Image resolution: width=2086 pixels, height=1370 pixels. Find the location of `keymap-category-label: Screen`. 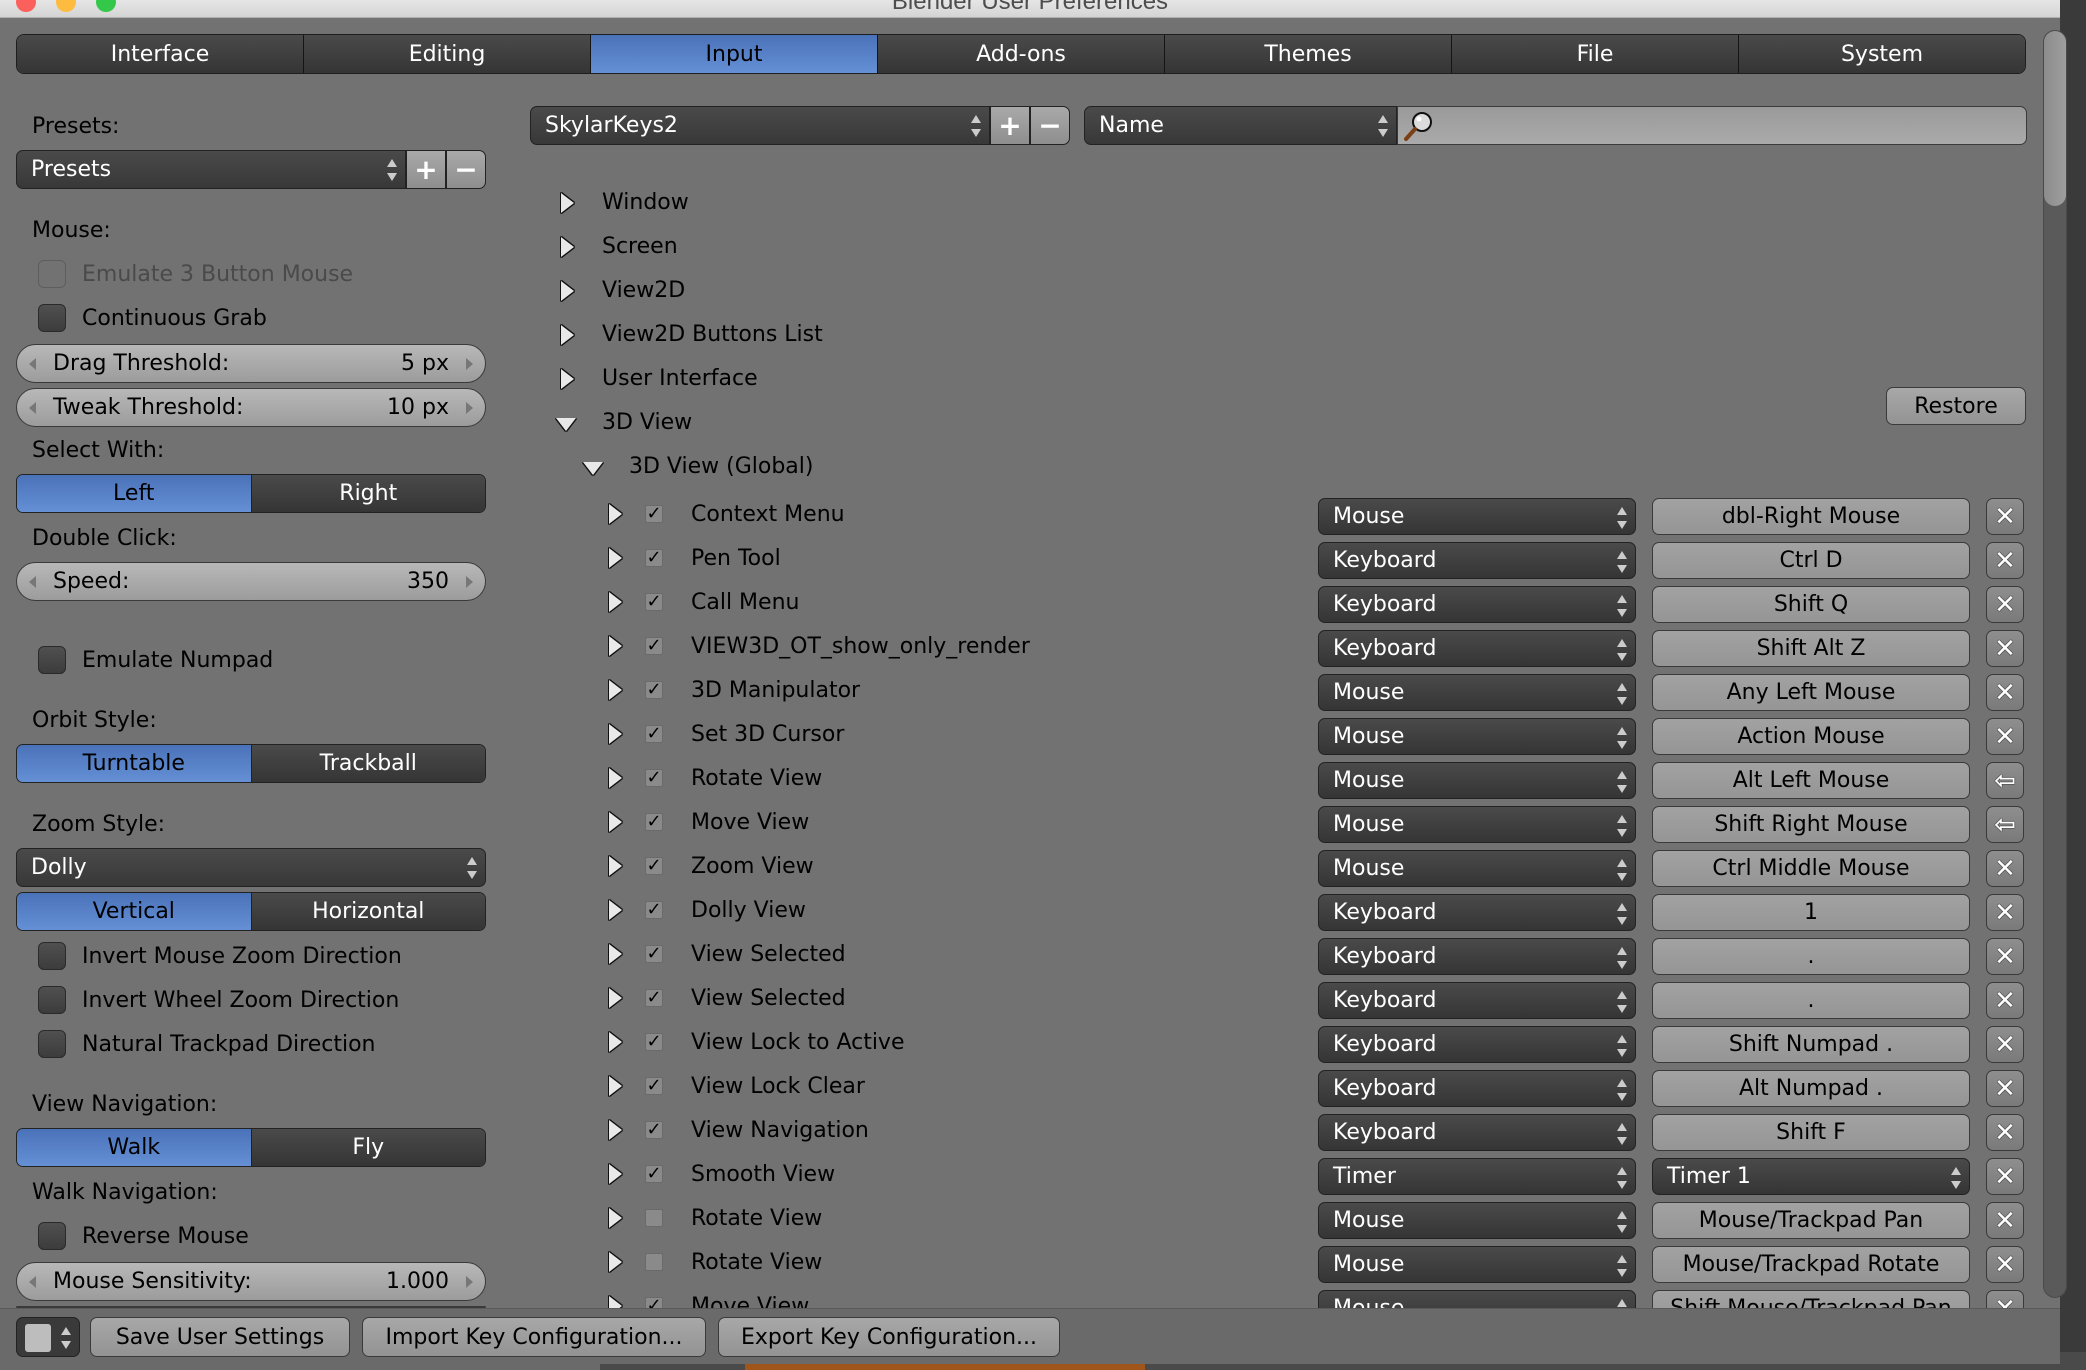

keymap-category-label: Screen is located at coordinates (640, 246).